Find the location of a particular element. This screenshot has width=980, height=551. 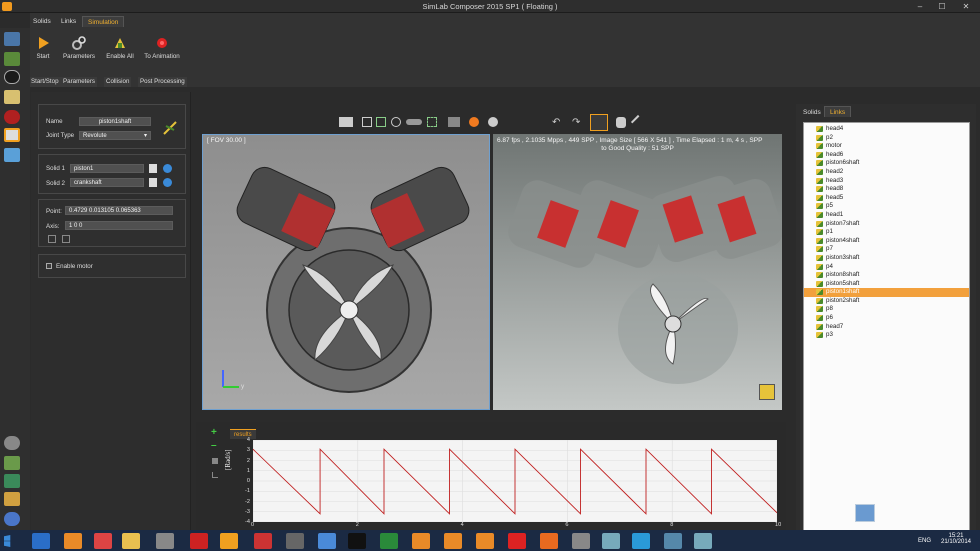

download-icon is located at coordinates (865, 513).